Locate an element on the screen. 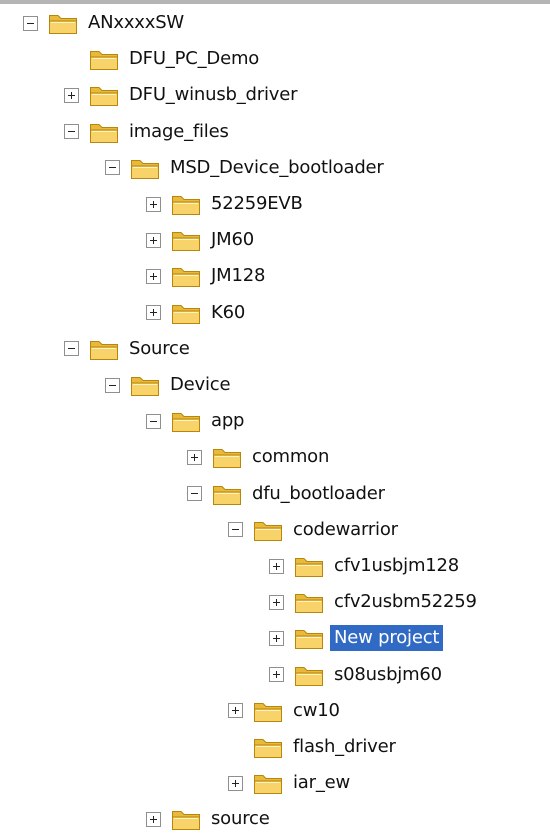 This screenshot has height=837, width=550. tree-node: K60 is located at coordinates (197, 313).